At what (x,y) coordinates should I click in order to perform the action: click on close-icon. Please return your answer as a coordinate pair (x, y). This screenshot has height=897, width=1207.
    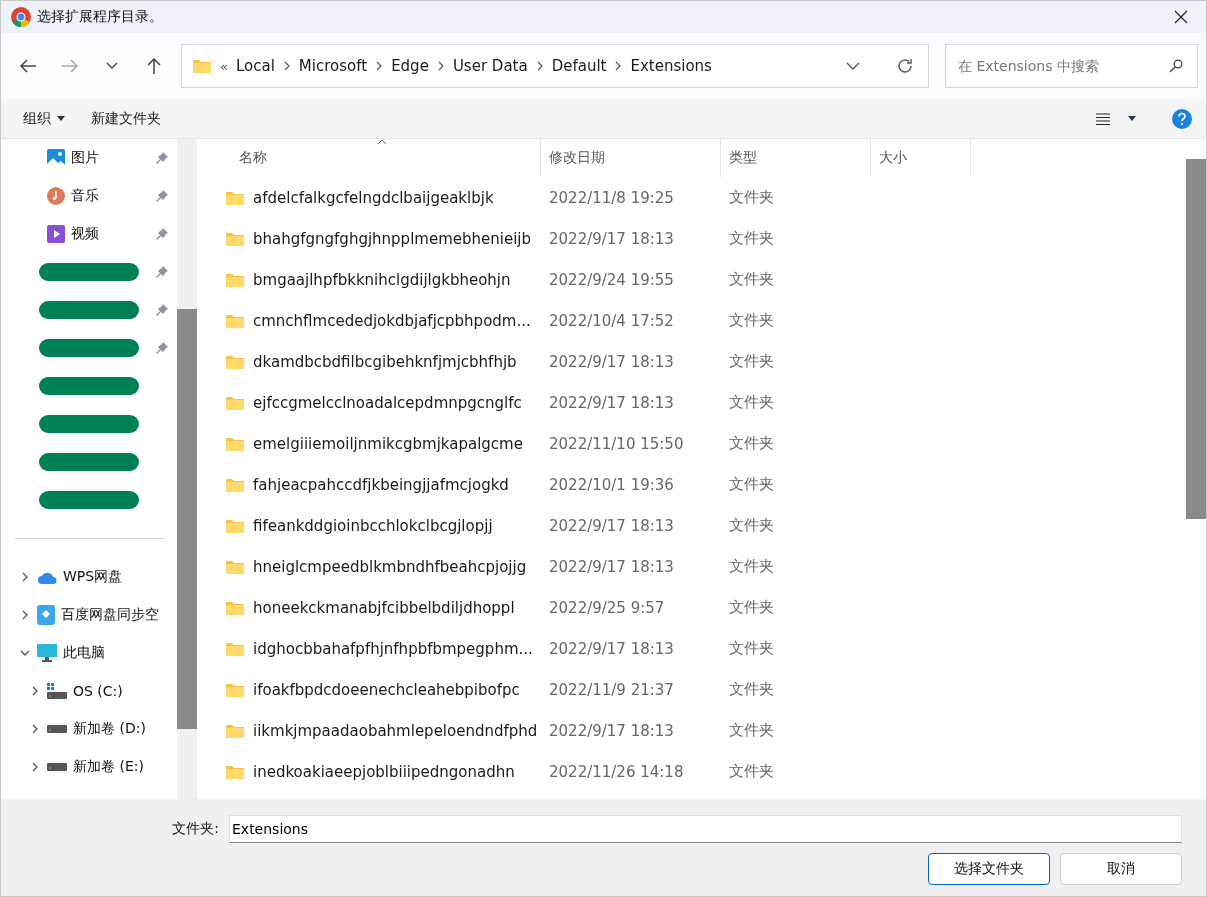
    Looking at the image, I should click on (1181, 17).